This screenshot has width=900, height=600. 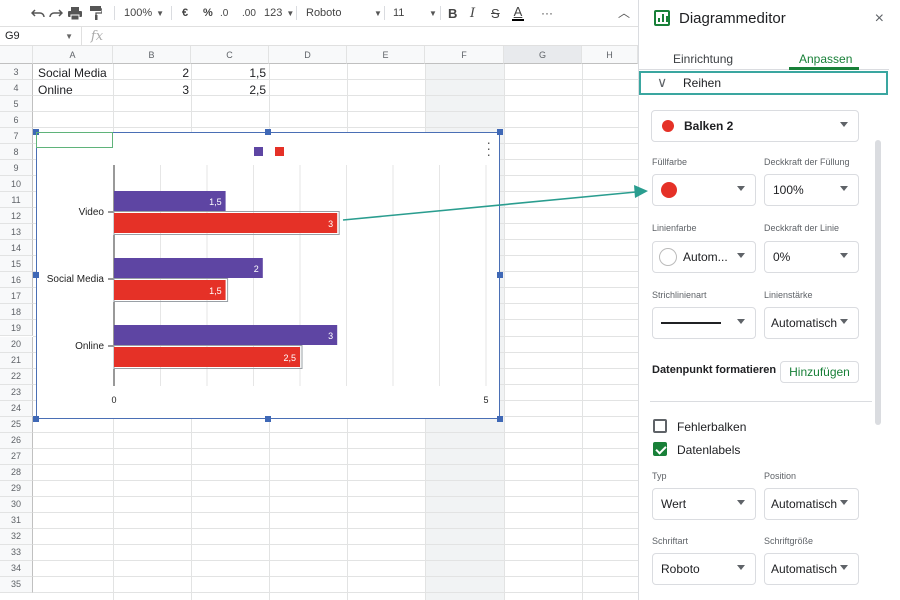 I want to click on row-header-13: 13, so click(x=16, y=232).